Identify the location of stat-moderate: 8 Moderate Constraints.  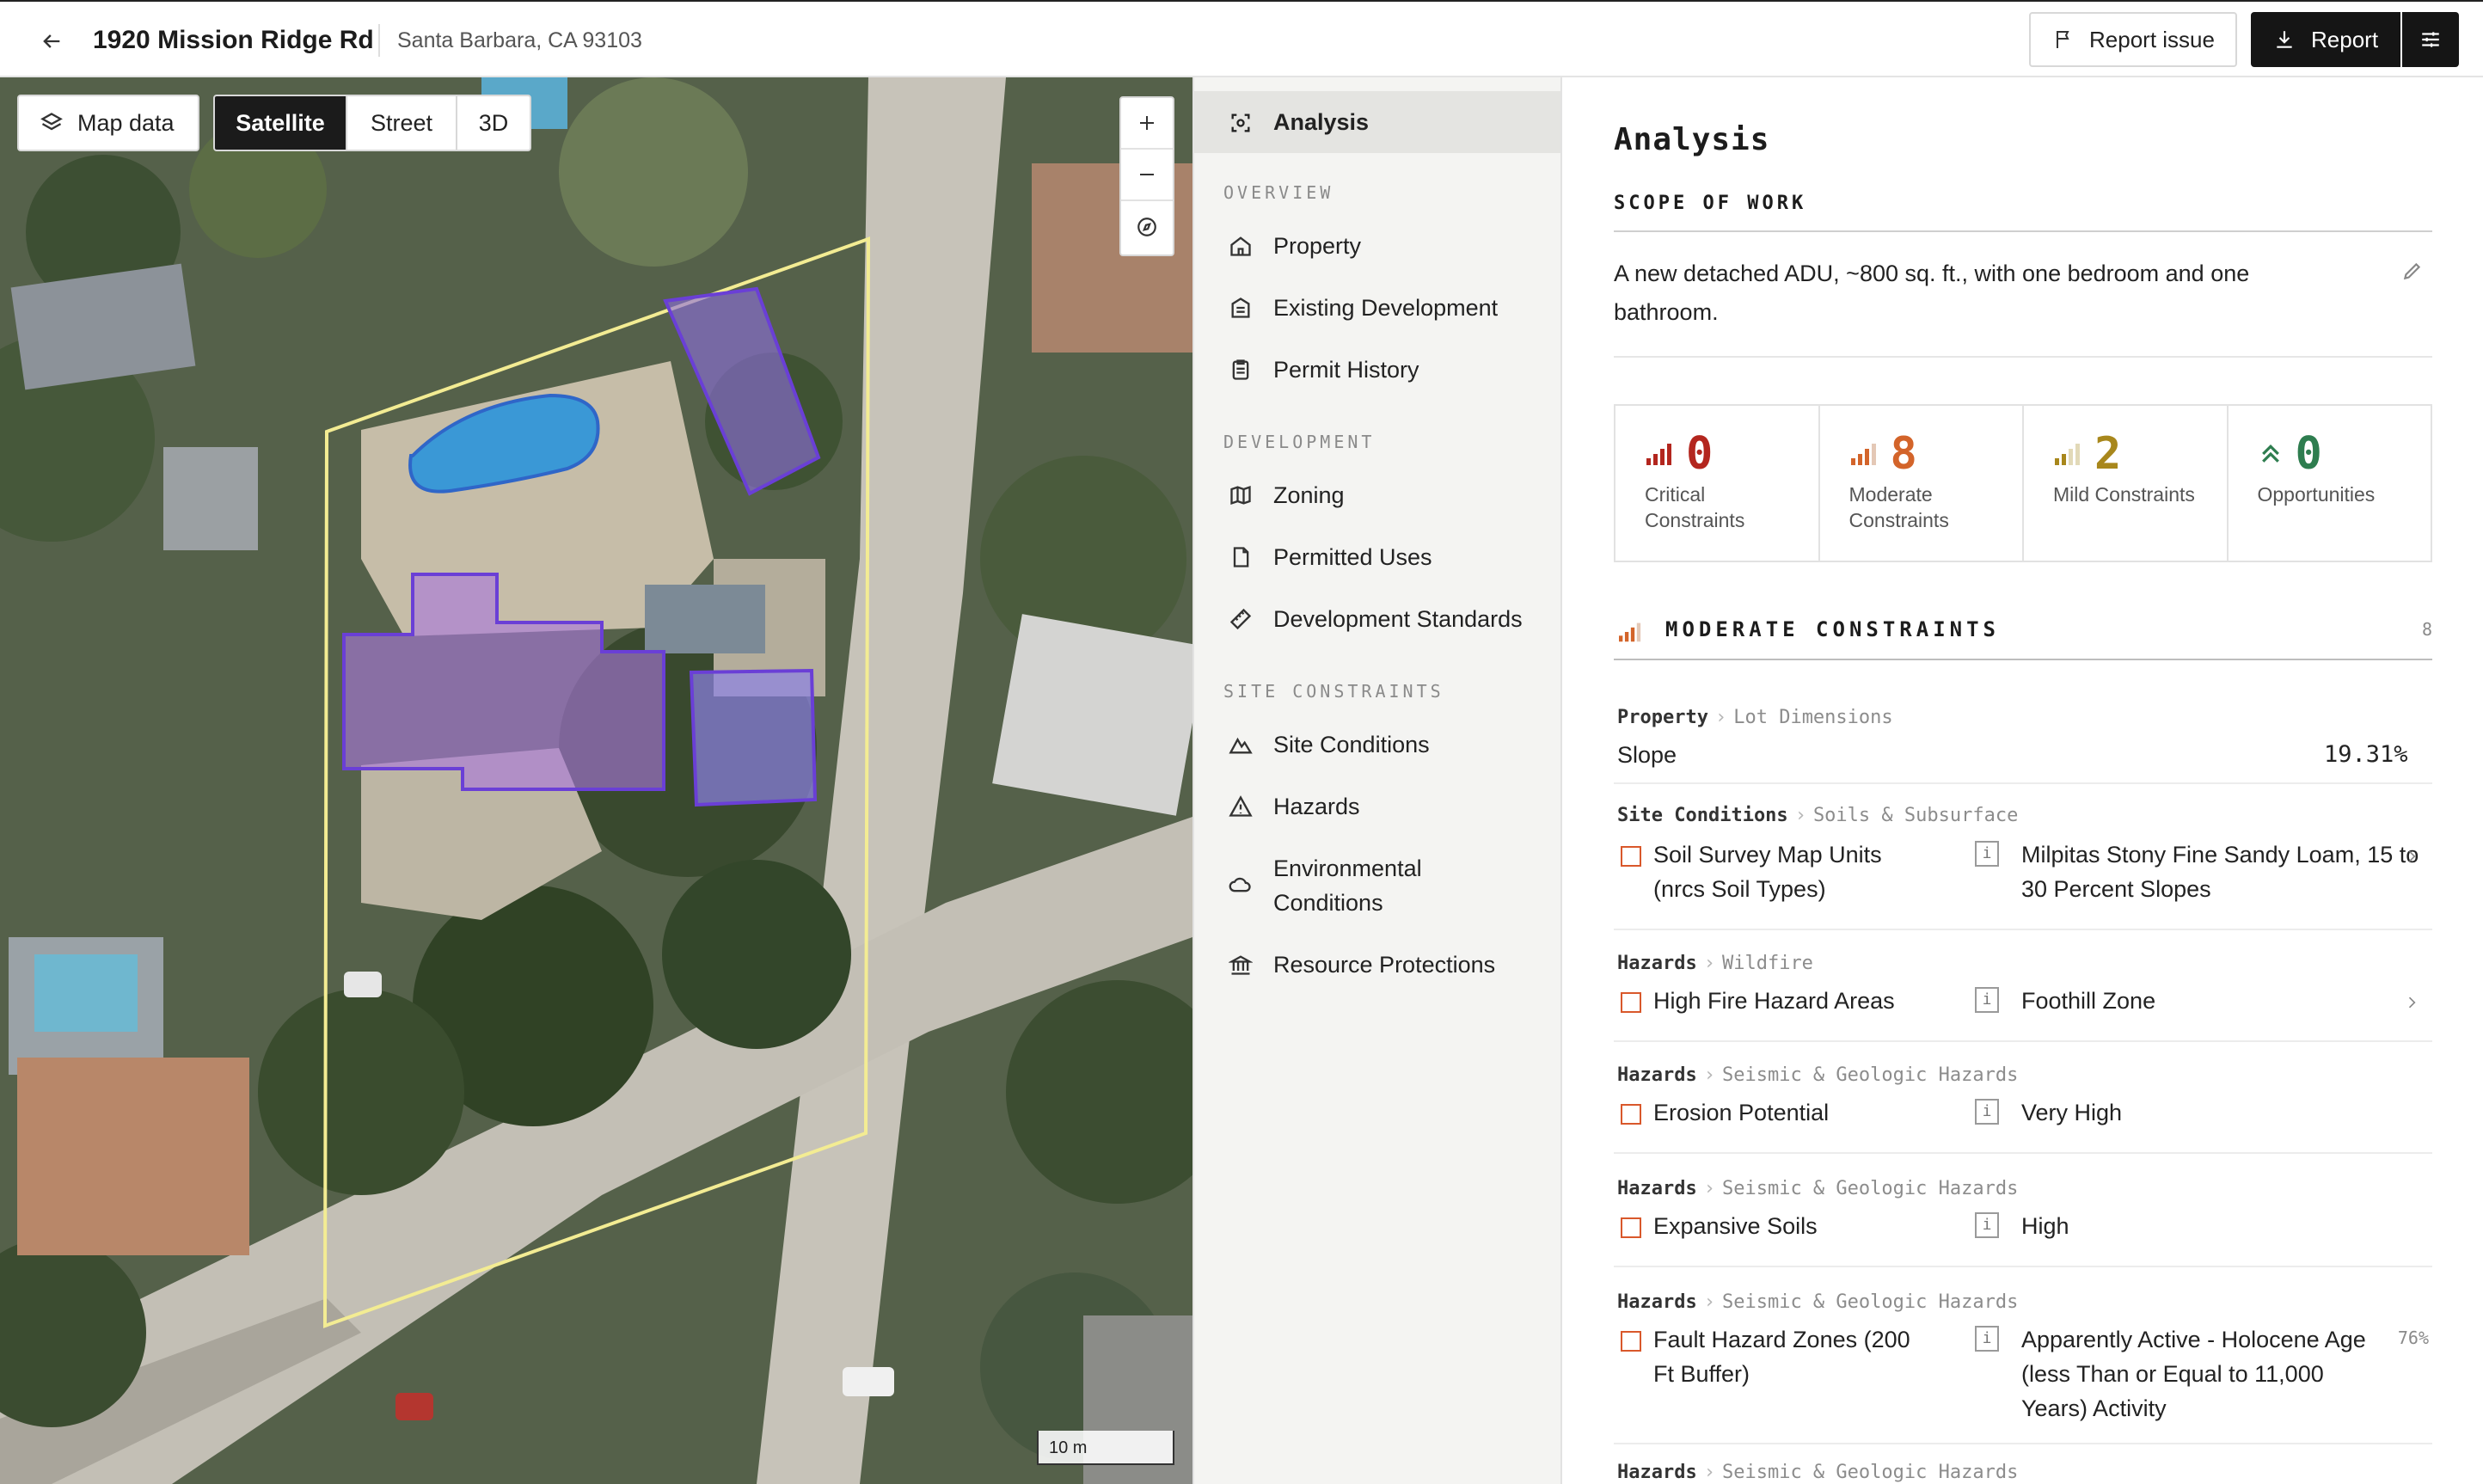
(1922, 483).